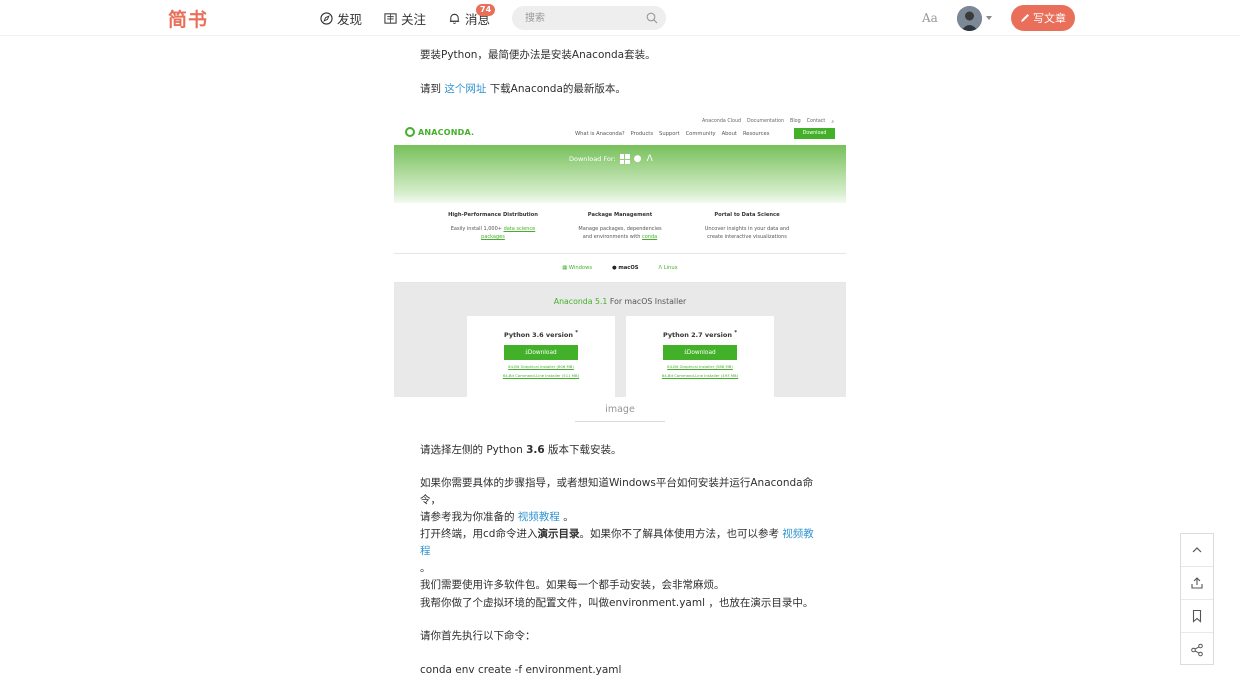 This screenshot has height=698, width=1240. I want to click on search-icon: ⌕, so click(832, 122).